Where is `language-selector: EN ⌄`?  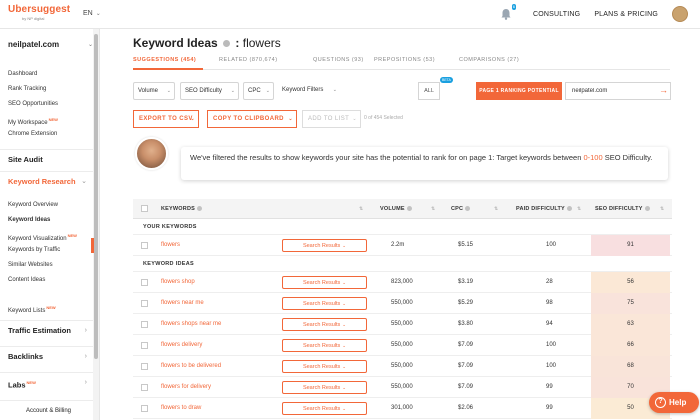
language-selector: EN ⌄ is located at coordinates (92, 13).